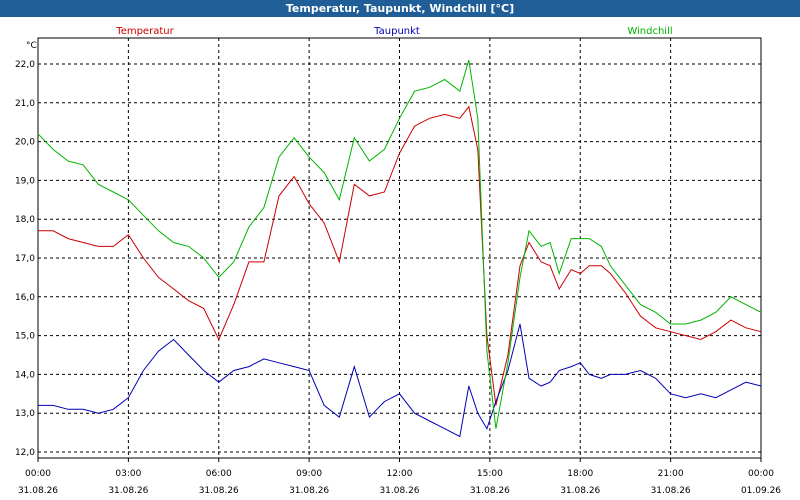  Describe the element at coordinates (25, 181) in the screenshot. I see `y-tick-label: 19,0` at that location.